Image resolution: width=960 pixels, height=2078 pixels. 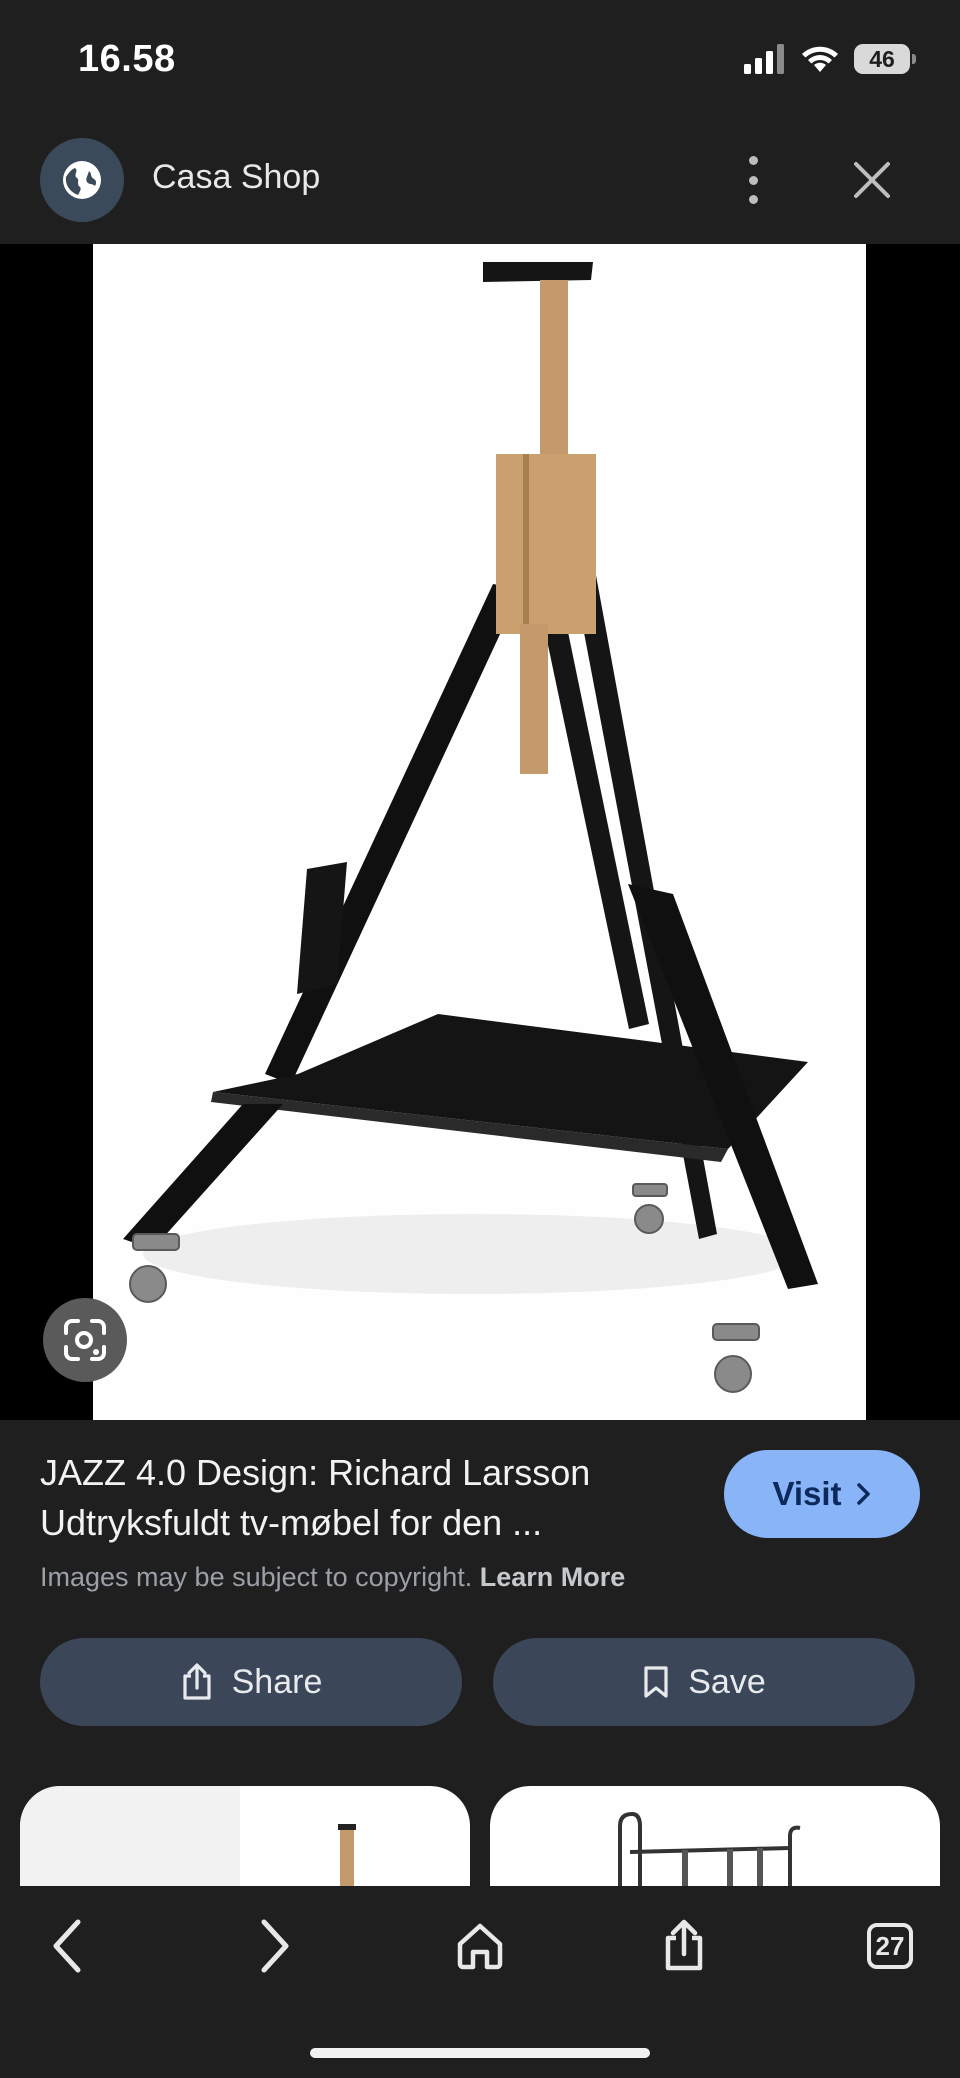 What do you see at coordinates (277, 1681) in the screenshot?
I see `share-label: Share` at bounding box center [277, 1681].